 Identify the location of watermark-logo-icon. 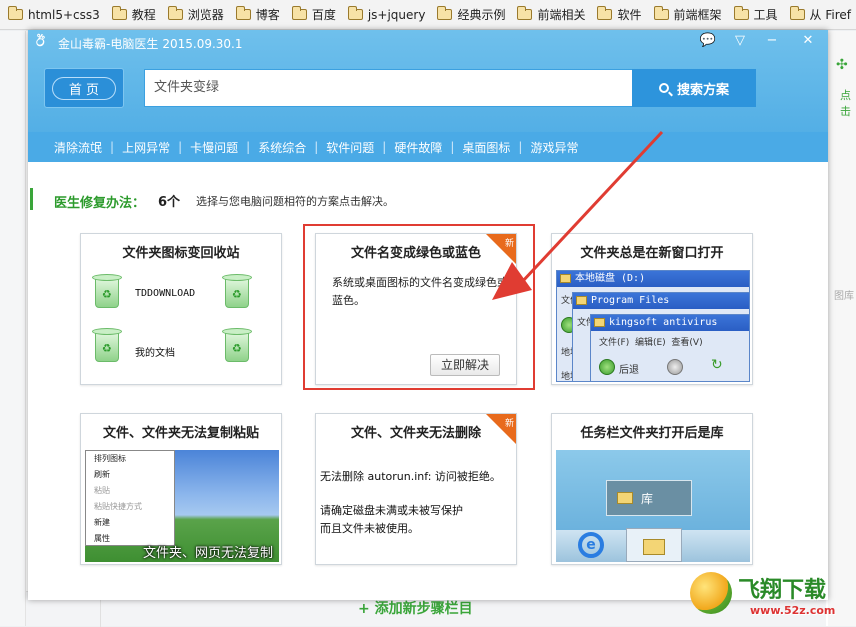
(711, 593).